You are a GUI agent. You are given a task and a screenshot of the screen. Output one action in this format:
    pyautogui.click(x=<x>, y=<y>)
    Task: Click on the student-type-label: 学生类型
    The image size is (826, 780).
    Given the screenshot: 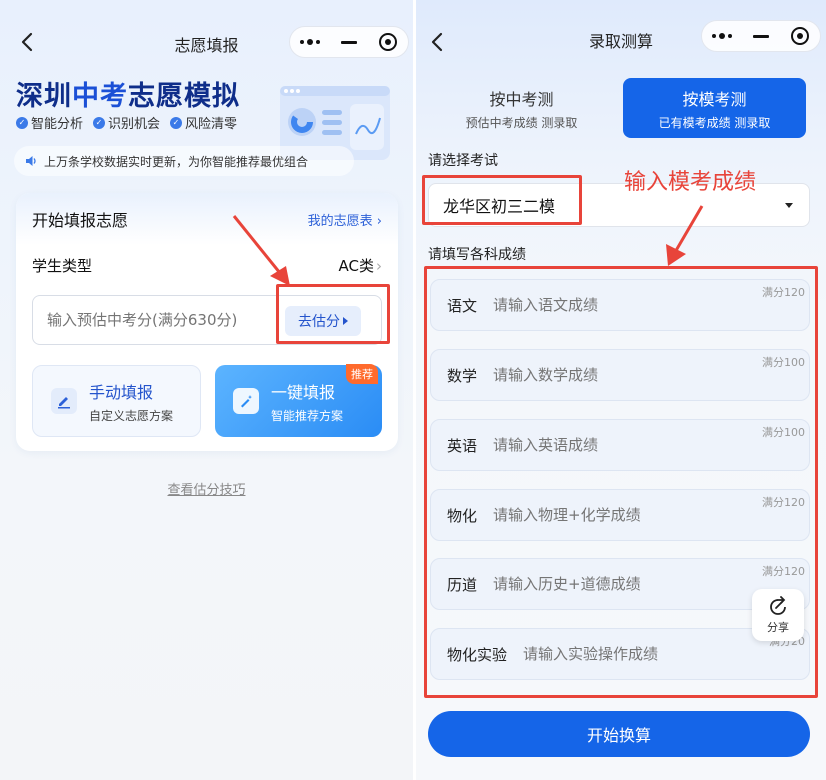 What is the action you would take?
    pyautogui.click(x=62, y=265)
    